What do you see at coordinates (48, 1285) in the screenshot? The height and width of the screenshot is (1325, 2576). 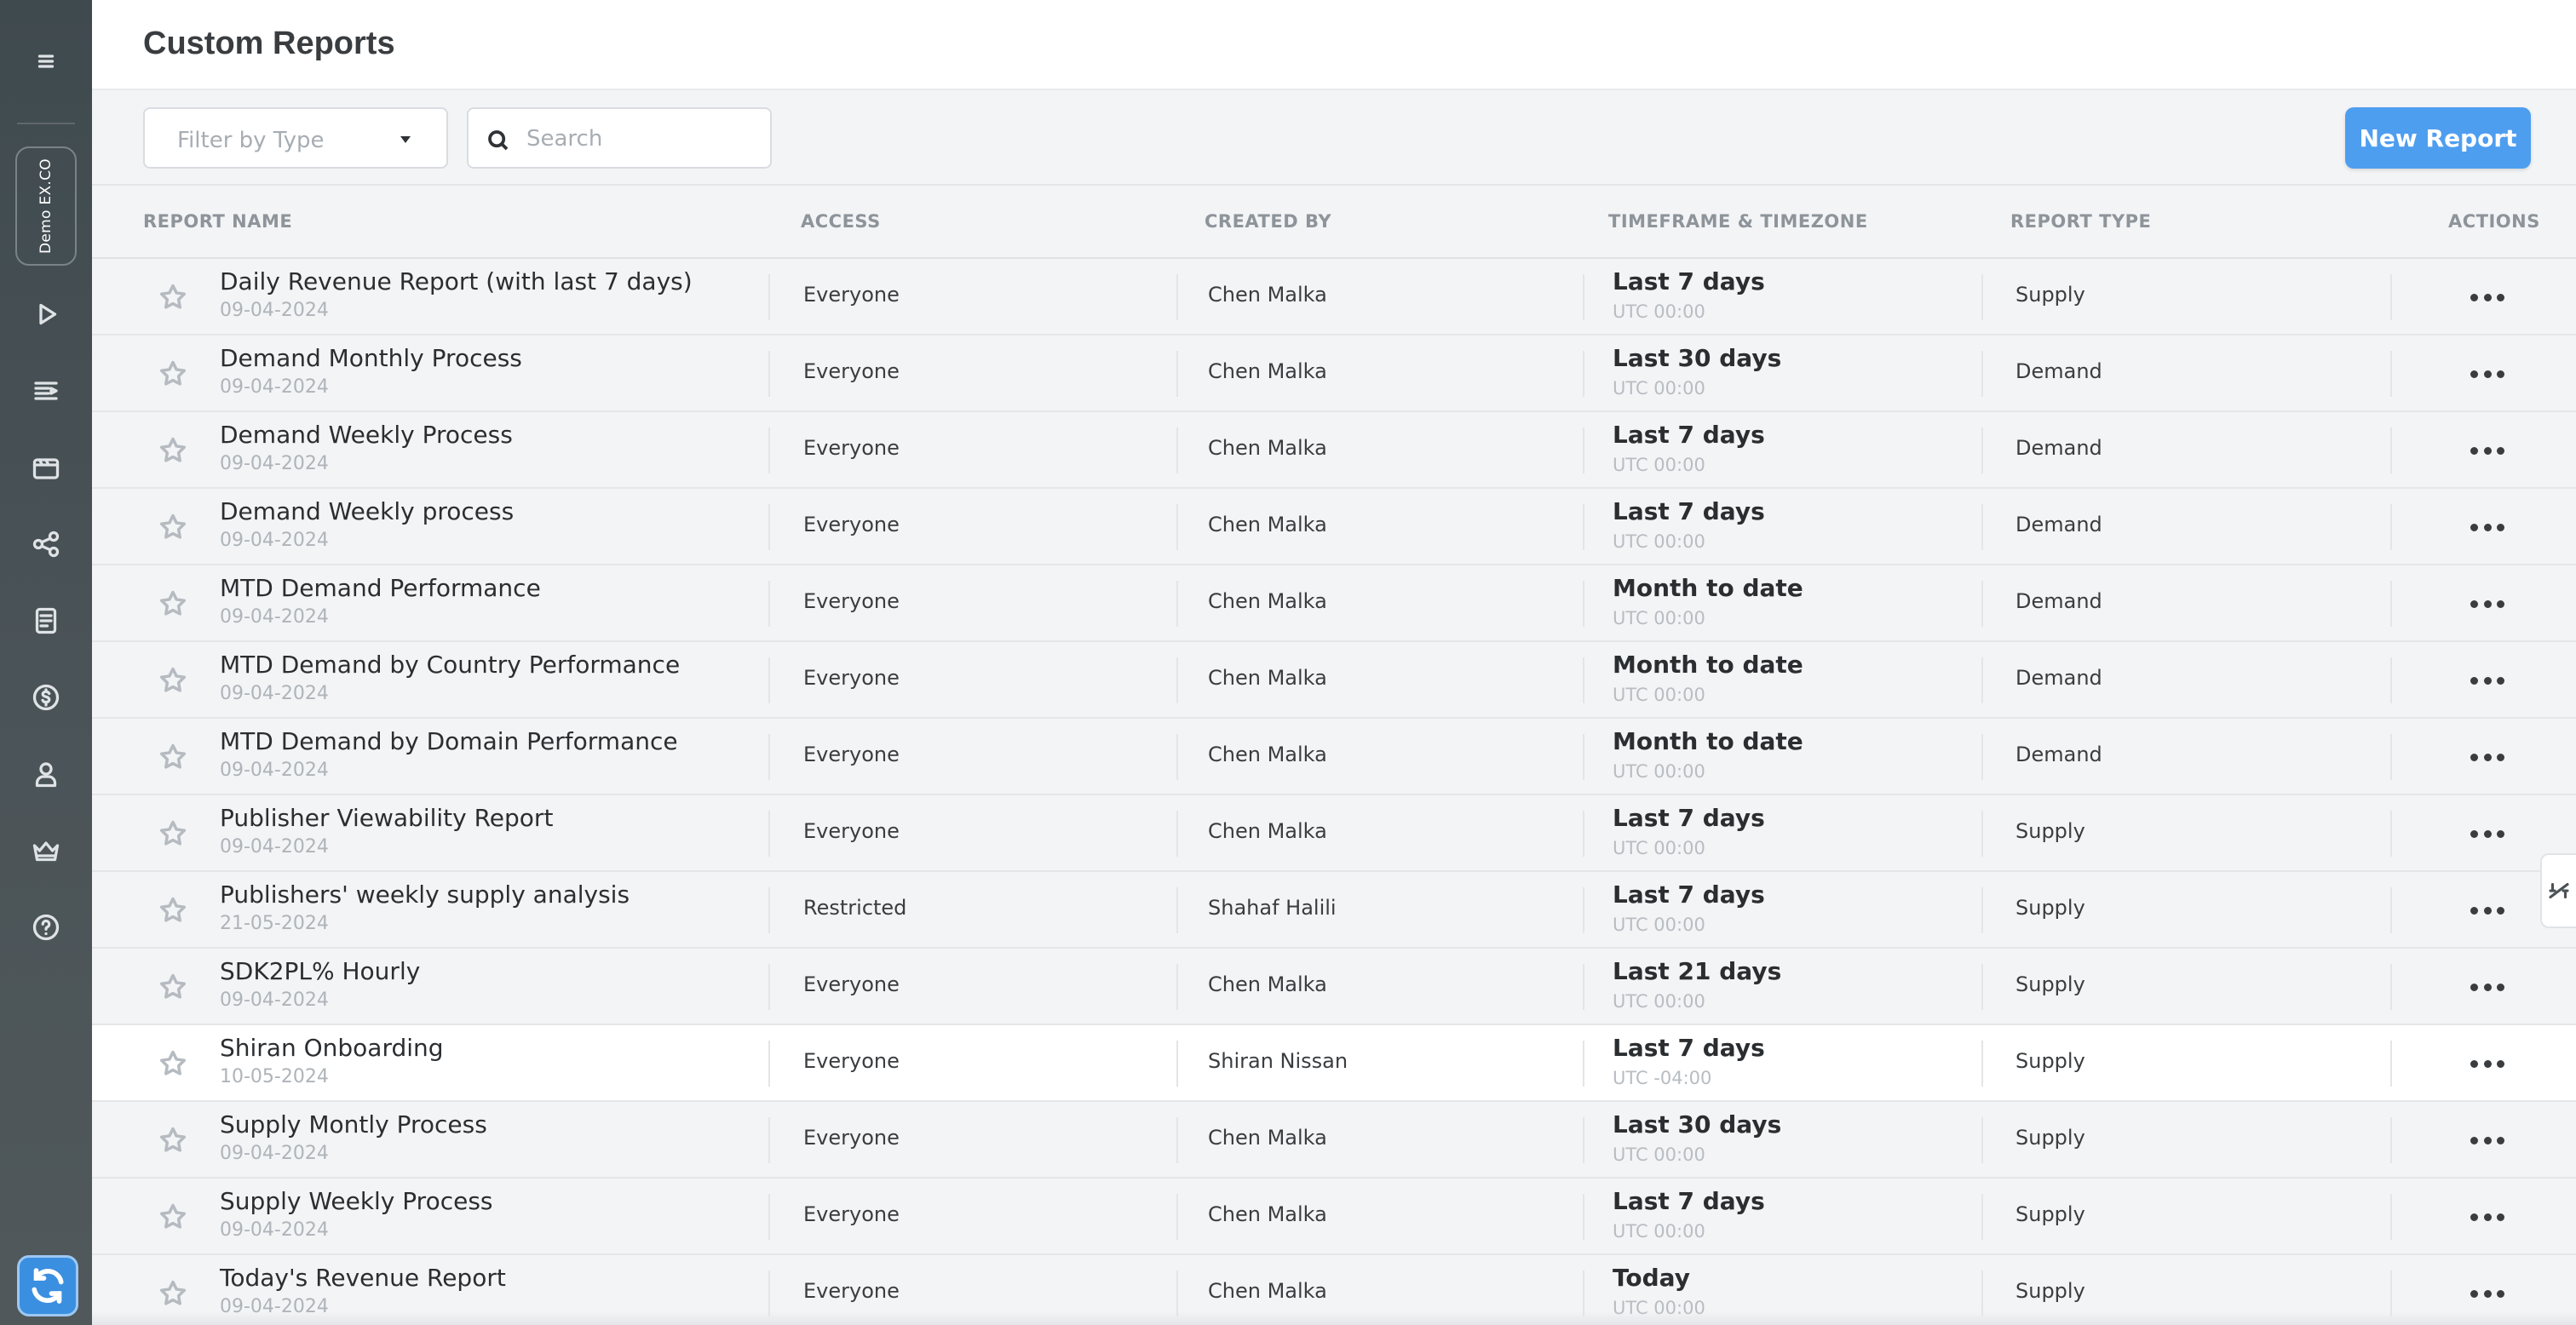 I see `sync-button` at bounding box center [48, 1285].